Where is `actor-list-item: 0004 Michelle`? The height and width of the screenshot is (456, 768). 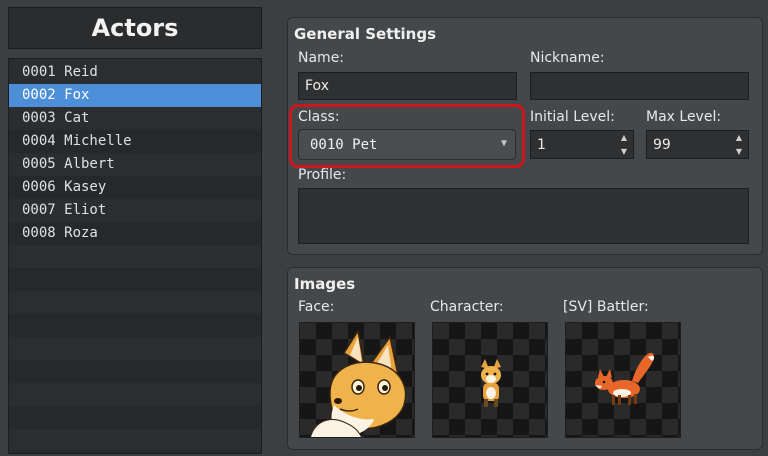
actor-list-item: 0004 Michelle is located at coordinates (135, 141).